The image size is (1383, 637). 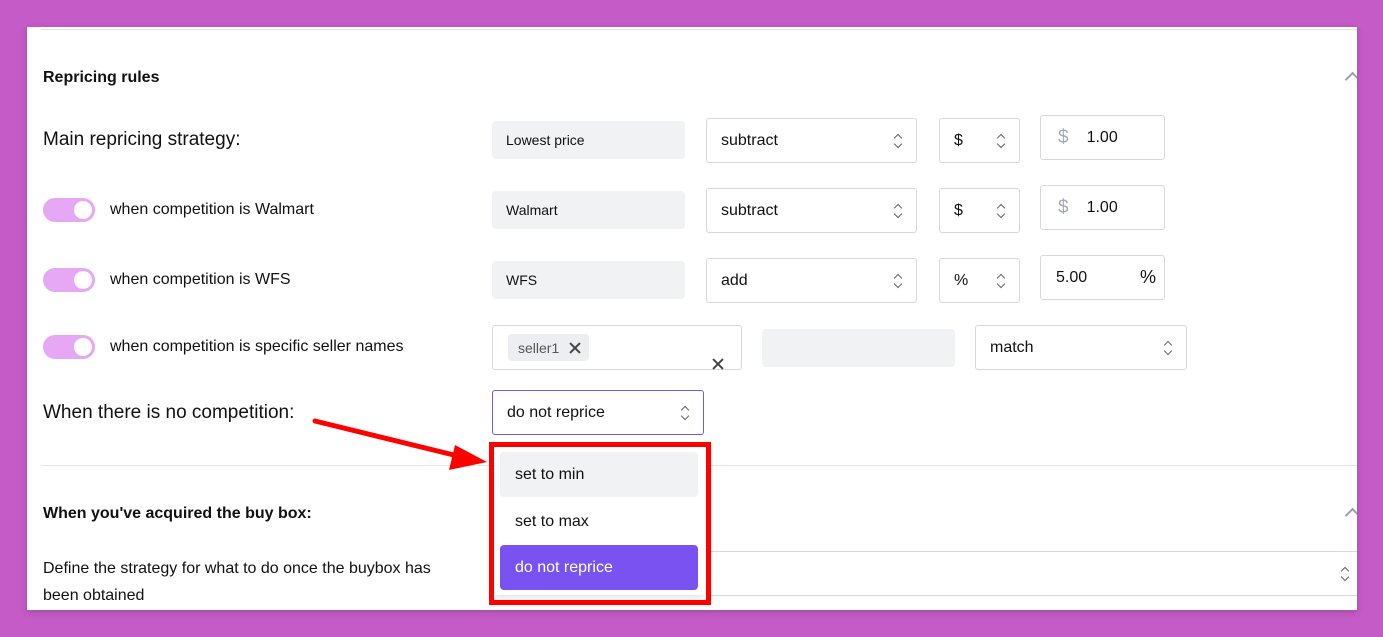 I want to click on annotation-arrow-icon, so click(x=399, y=444).